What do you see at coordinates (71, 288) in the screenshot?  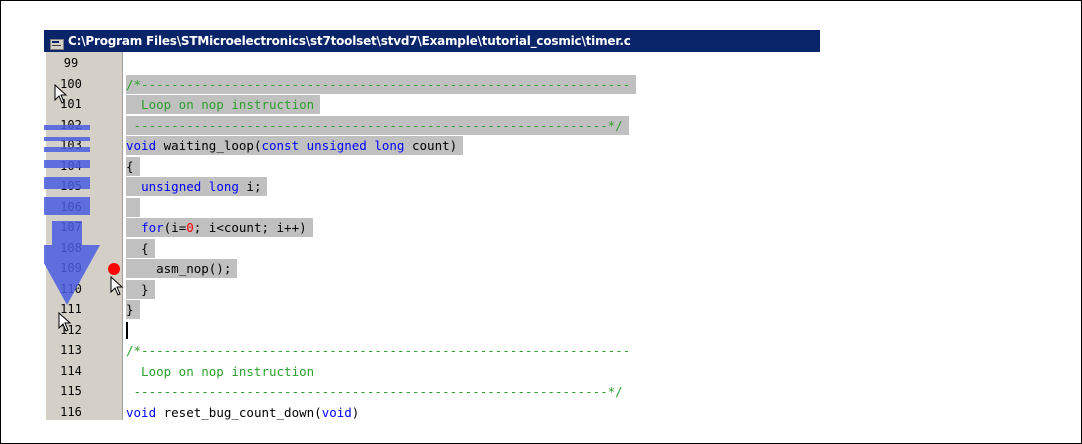 I see `line-number: 110` at bounding box center [71, 288].